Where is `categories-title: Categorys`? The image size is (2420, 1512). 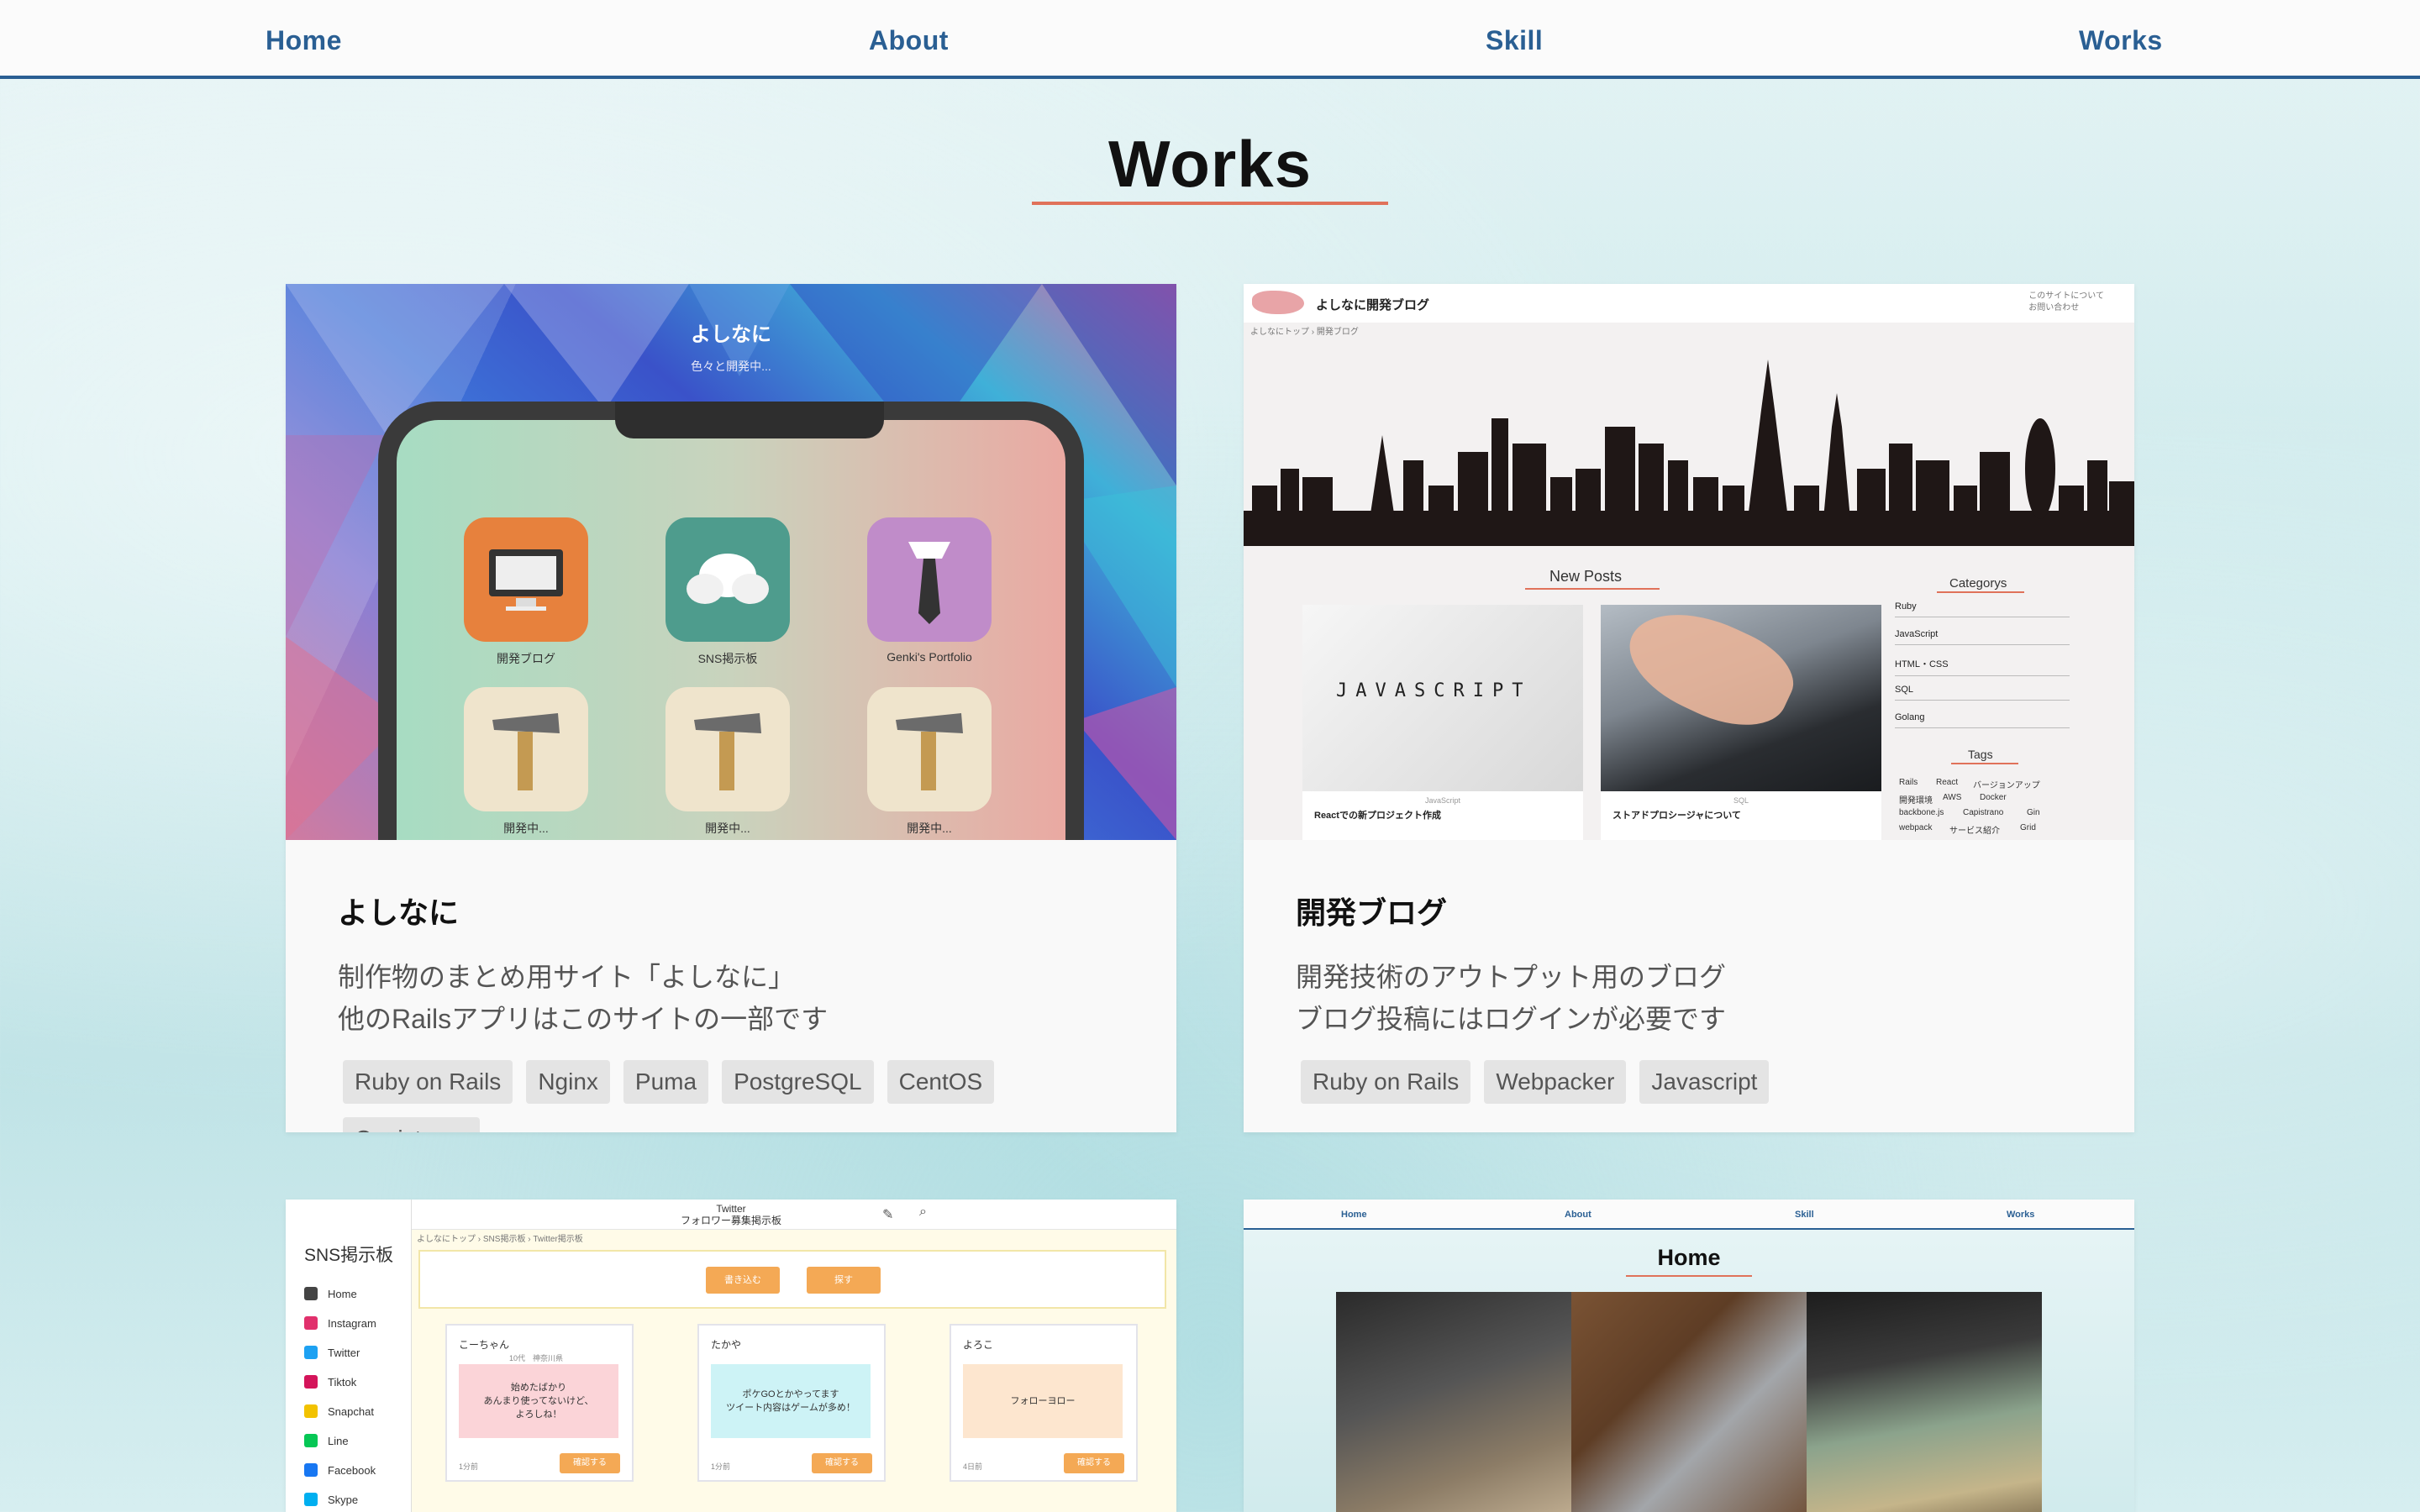
categories-title: Categorys is located at coordinates (1978, 583).